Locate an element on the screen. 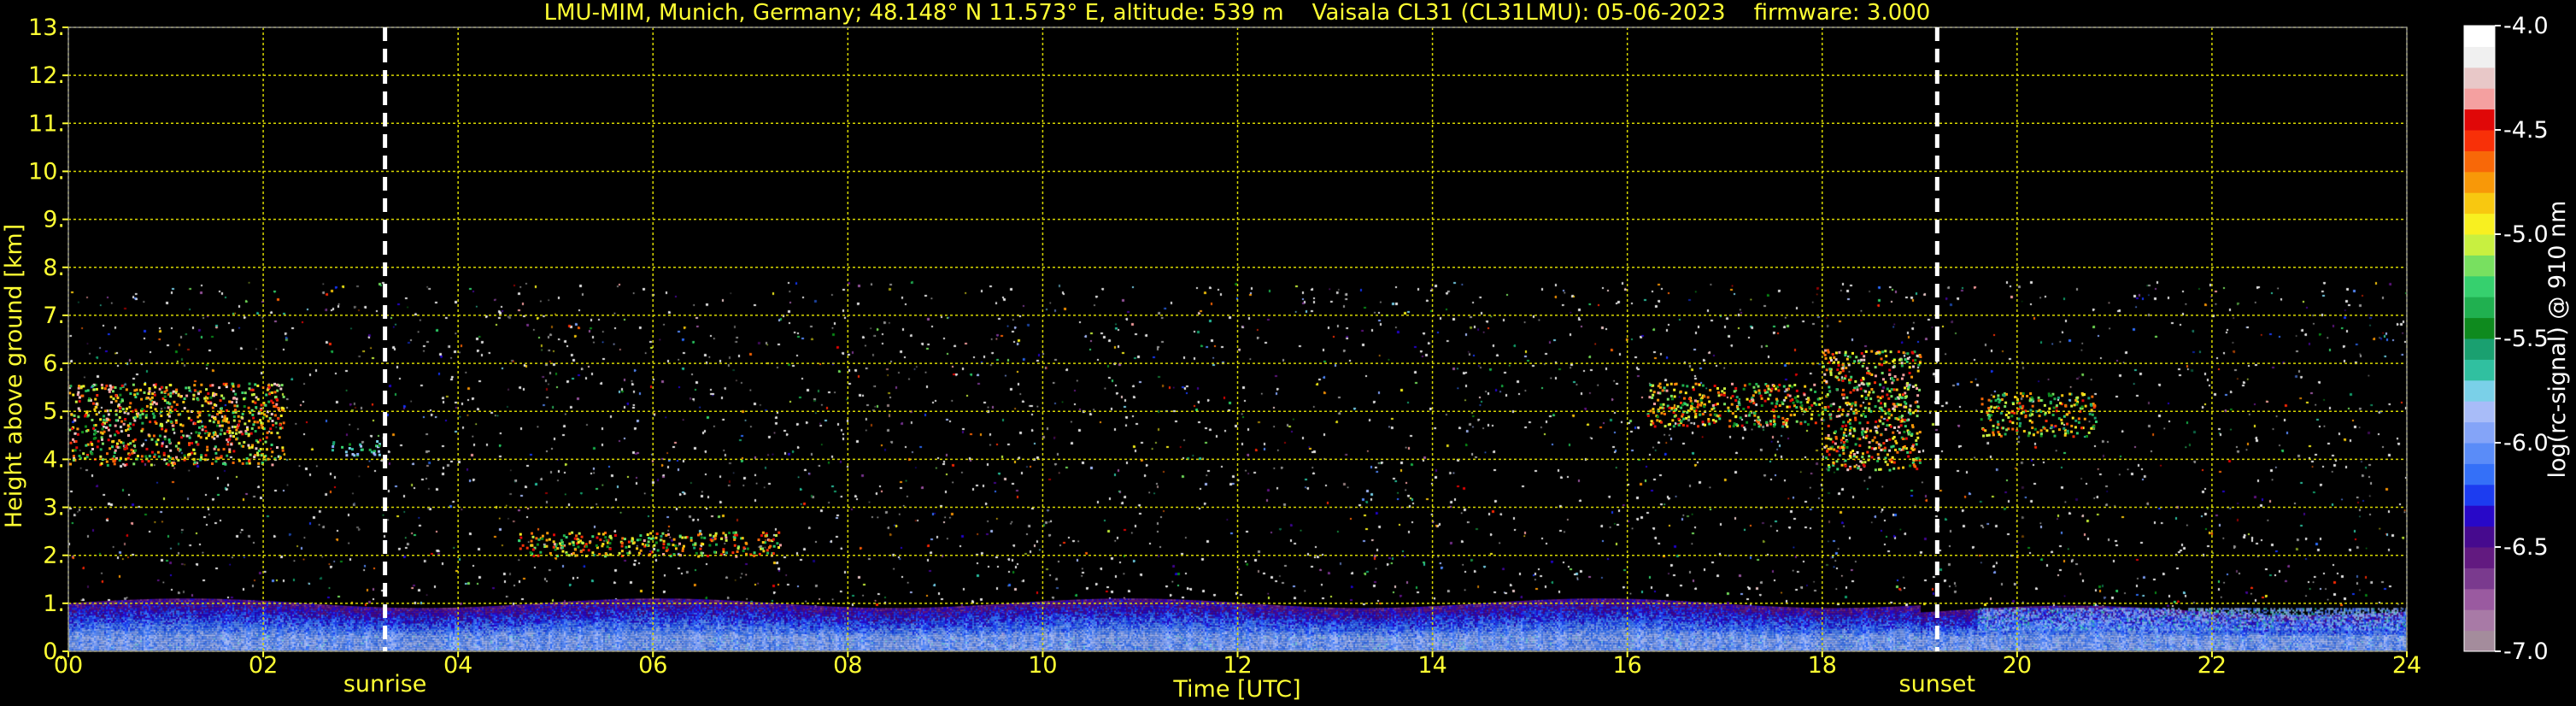 Image resolution: width=2576 pixels, height=706 pixels. x-tick-label: 04 is located at coordinates (457, 665).